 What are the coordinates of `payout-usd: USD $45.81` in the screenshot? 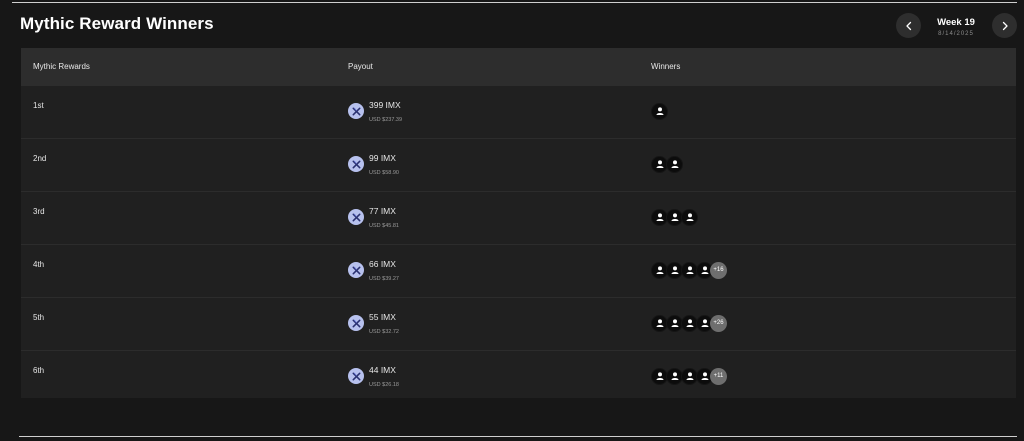 It's located at (384, 226).